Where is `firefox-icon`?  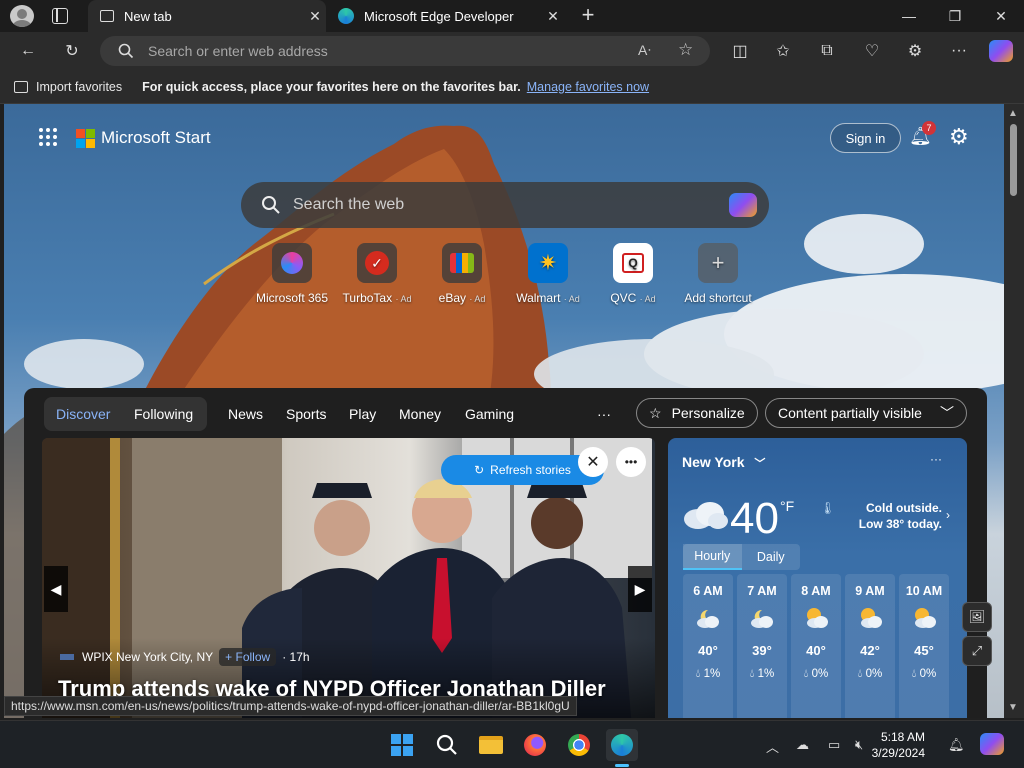 firefox-icon is located at coordinates (535, 745).